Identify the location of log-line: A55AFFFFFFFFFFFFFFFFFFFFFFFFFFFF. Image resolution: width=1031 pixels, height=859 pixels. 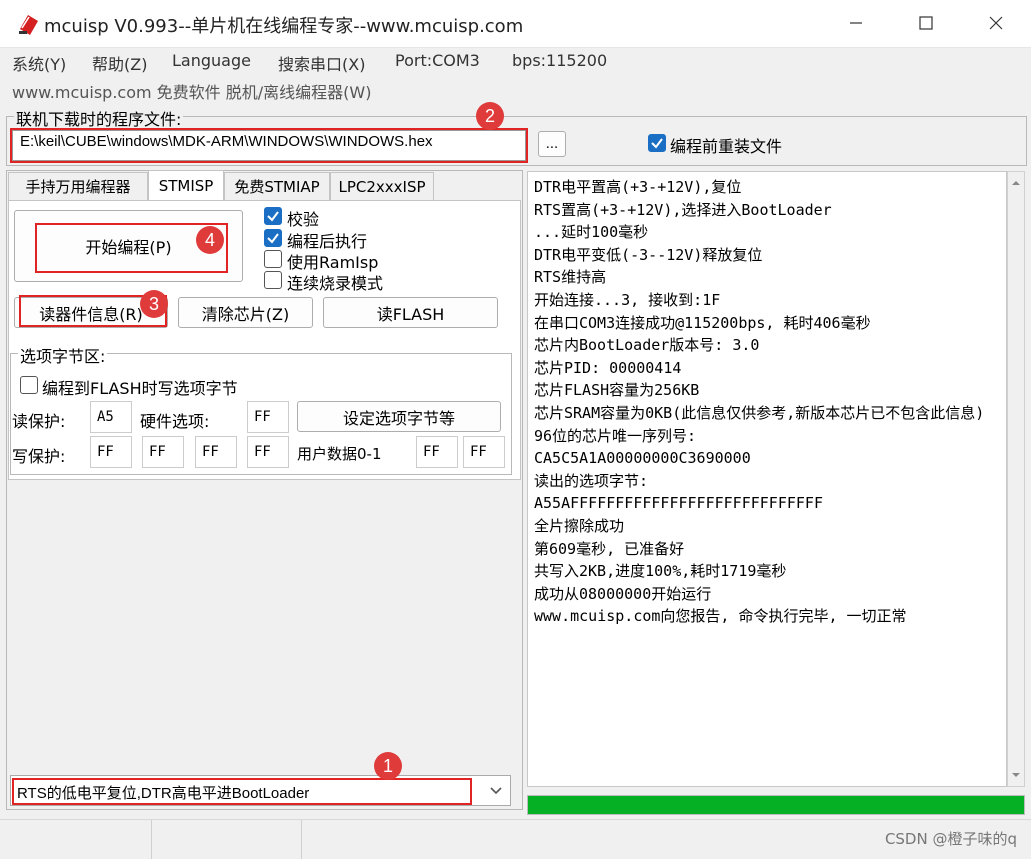
(678, 503).